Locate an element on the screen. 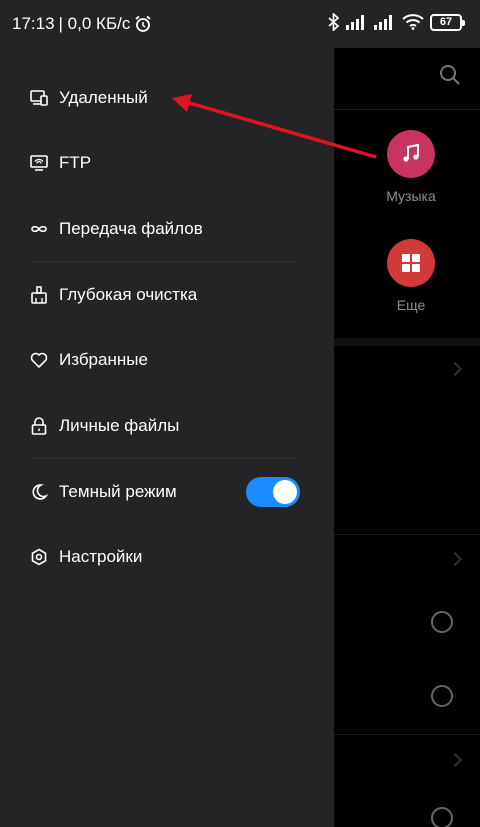 This screenshot has height=827, width=480. drawer-item-transfer: Передача файлов is located at coordinates (170, 229).